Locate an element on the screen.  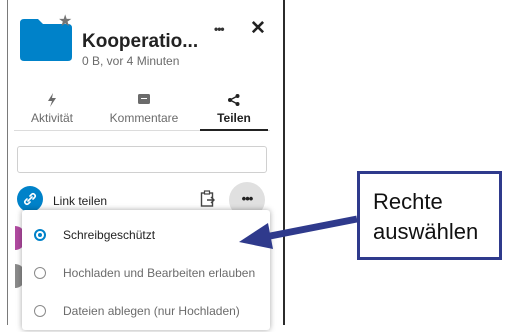
radio-file-drop is located at coordinates (40, 311).